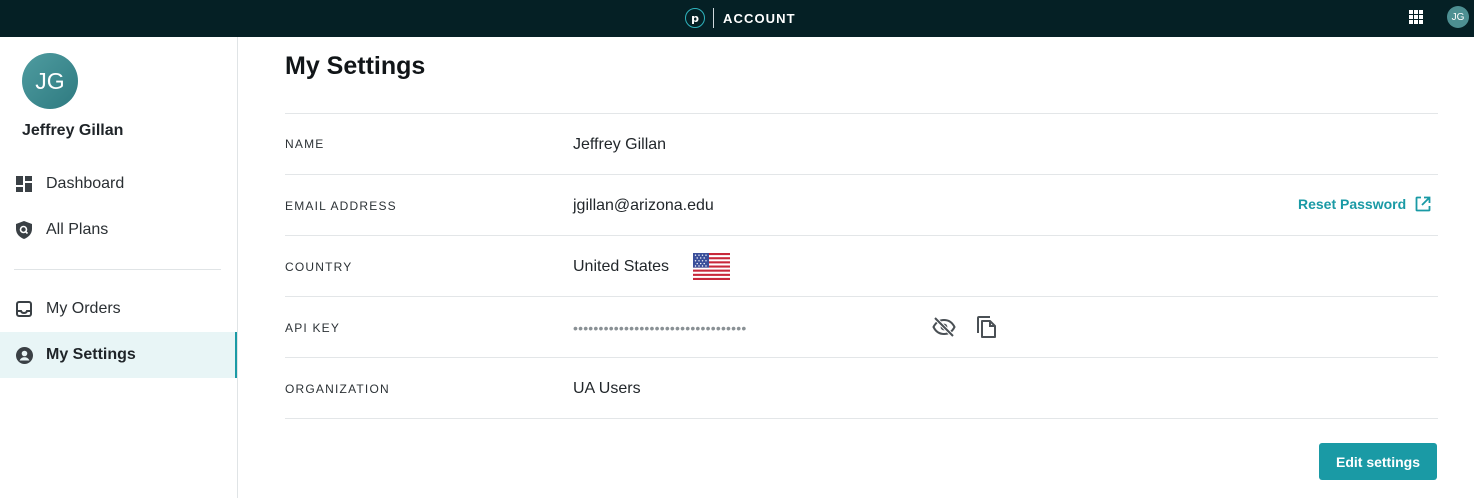 This screenshot has width=1474, height=498. What do you see at coordinates (83, 308) in the screenshot?
I see `sidebar-item-label: My Orders` at bounding box center [83, 308].